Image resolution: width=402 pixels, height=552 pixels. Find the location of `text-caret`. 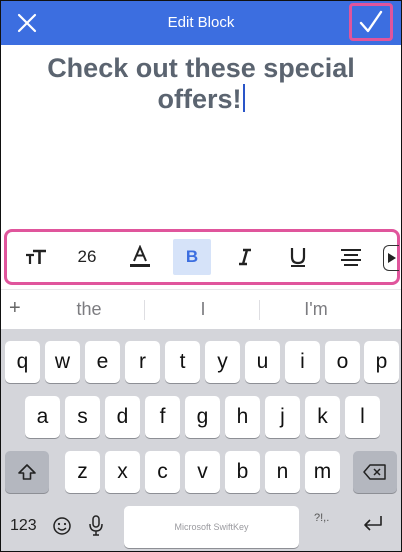

text-caret is located at coordinates (243, 98).